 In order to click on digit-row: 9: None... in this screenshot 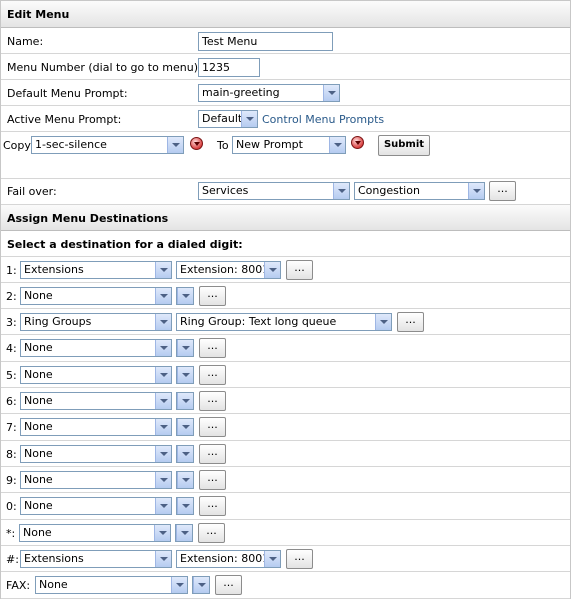, I will do `click(285, 480)`.